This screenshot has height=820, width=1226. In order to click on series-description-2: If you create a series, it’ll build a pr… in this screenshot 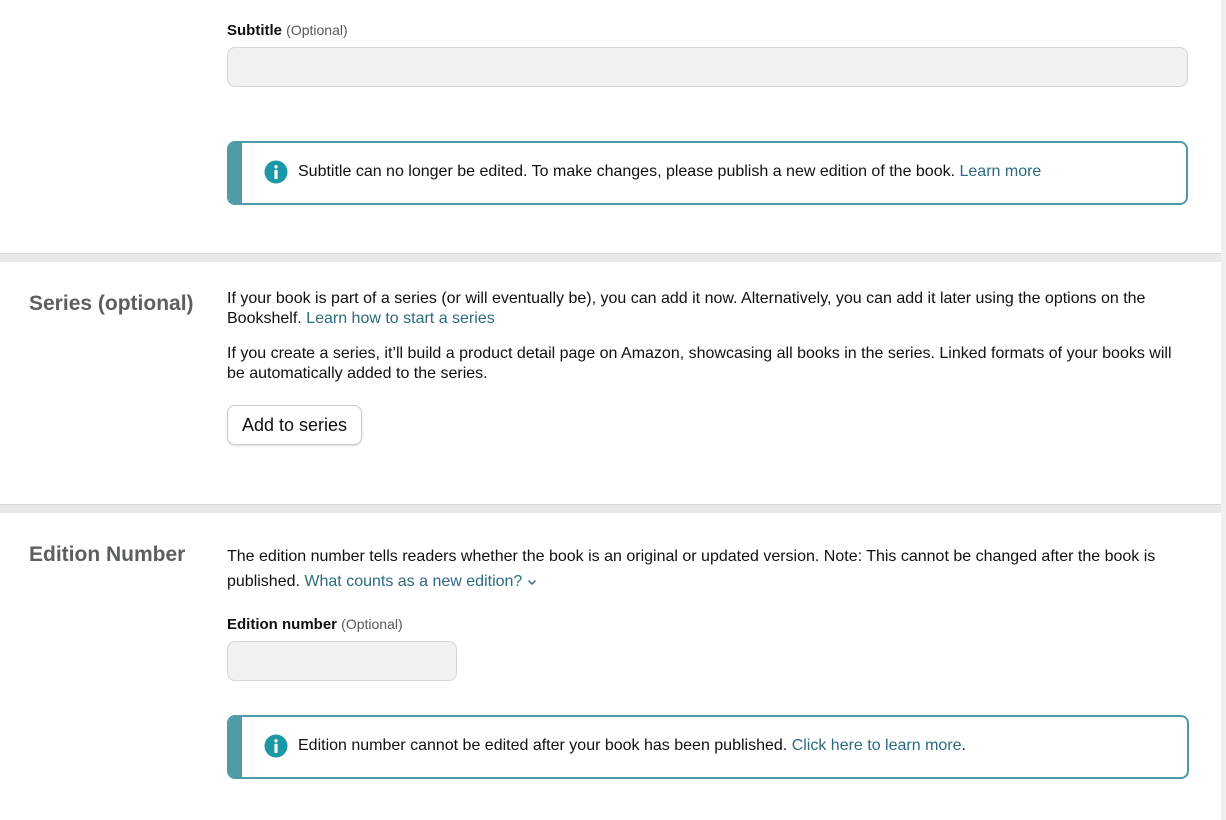, I will do `click(699, 363)`.